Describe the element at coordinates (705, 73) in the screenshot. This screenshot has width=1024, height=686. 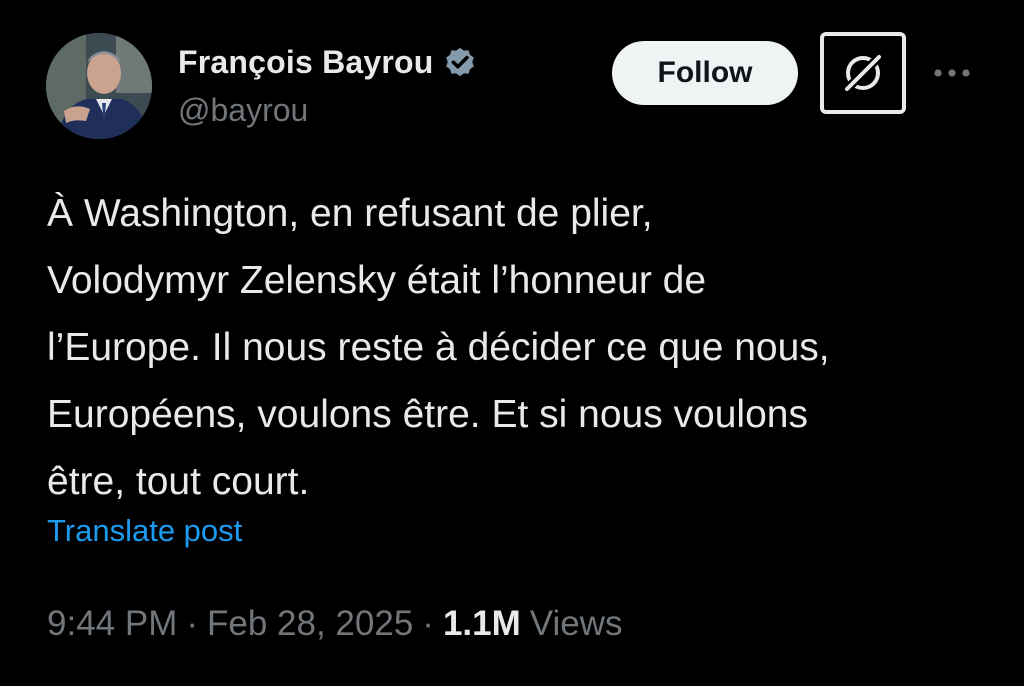
I see `follow-button: Follow` at that location.